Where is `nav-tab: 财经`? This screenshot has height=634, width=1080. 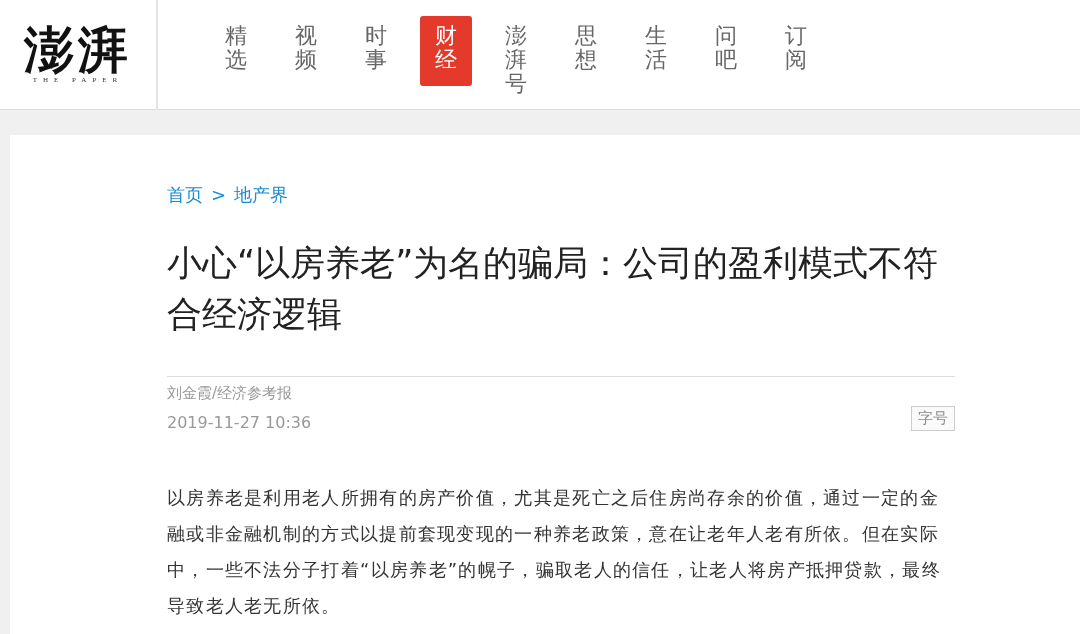
nav-tab: 财经 is located at coordinates (446, 51).